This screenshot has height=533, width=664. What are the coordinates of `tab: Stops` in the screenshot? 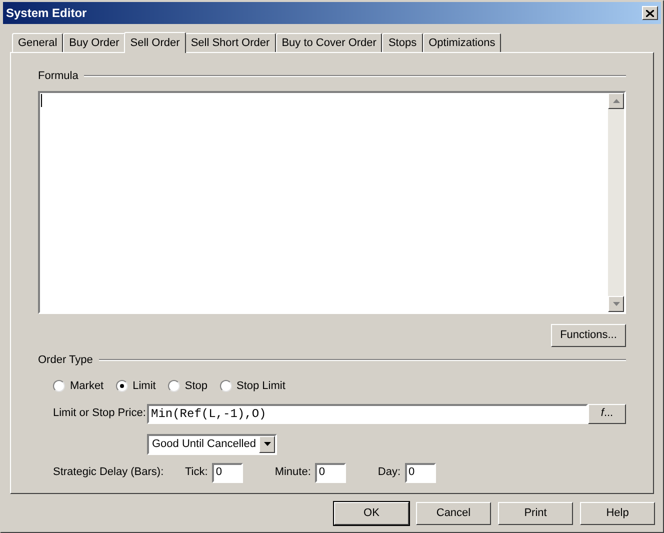 It's located at (402, 42).